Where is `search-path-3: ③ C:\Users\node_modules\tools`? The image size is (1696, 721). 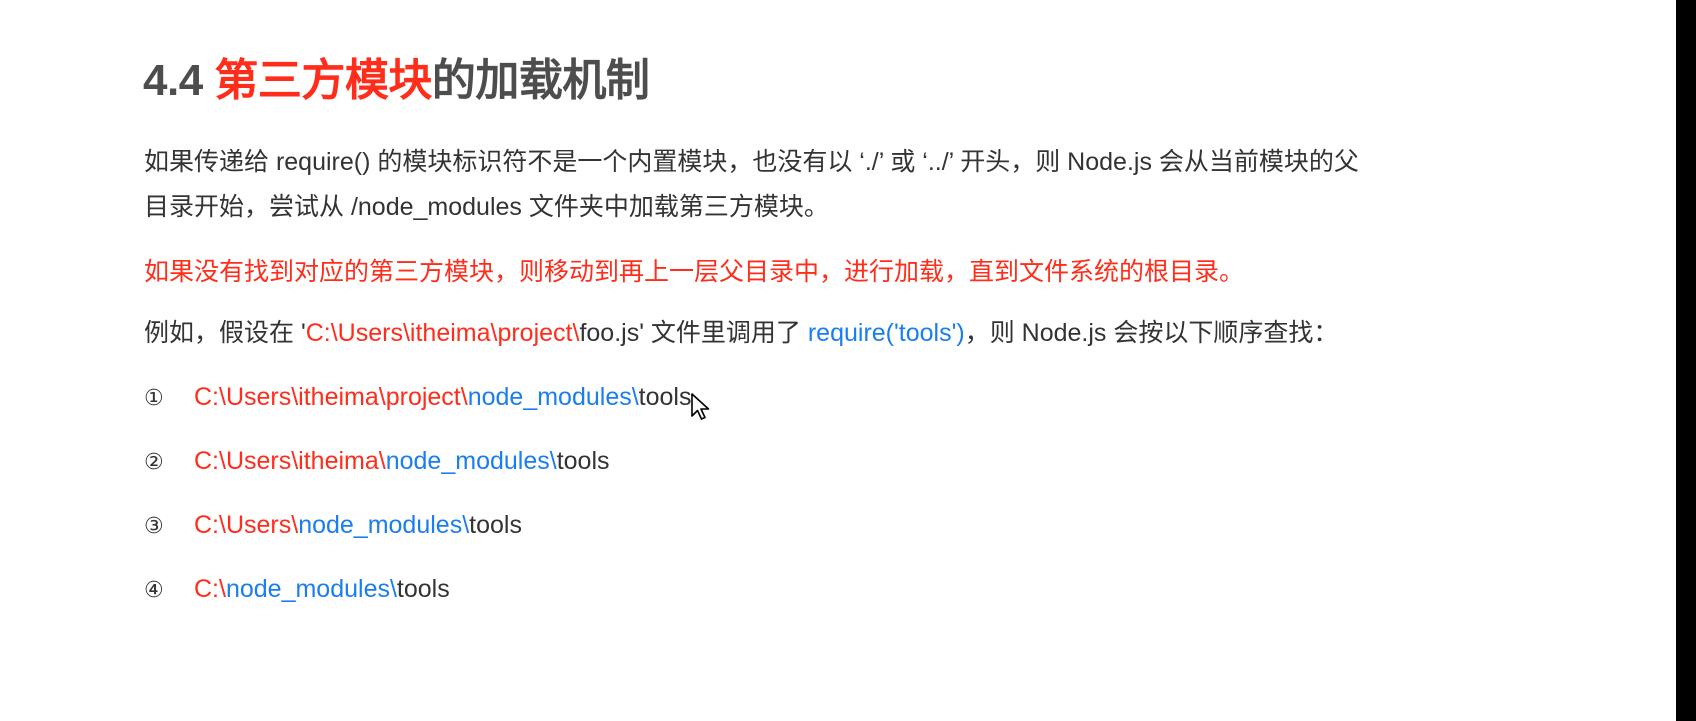
search-path-3: ③ C:\Users\node_modules\tools is located at coordinates (333, 526).